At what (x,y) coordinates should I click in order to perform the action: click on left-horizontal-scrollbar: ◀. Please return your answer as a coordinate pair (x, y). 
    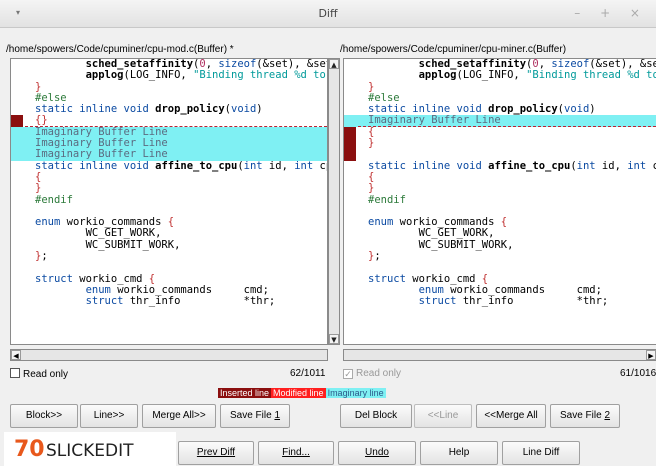
    Looking at the image, I should click on (169, 355).